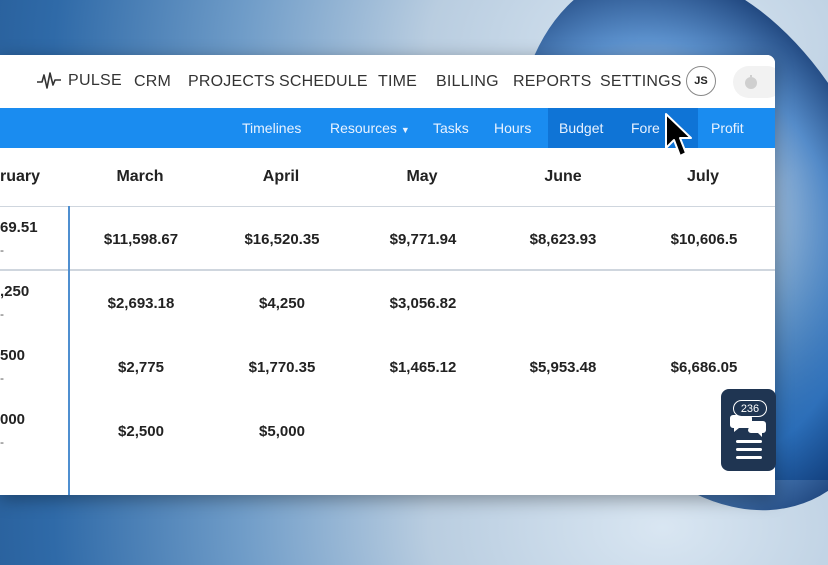  I want to click on timer-toggle, so click(754, 82).